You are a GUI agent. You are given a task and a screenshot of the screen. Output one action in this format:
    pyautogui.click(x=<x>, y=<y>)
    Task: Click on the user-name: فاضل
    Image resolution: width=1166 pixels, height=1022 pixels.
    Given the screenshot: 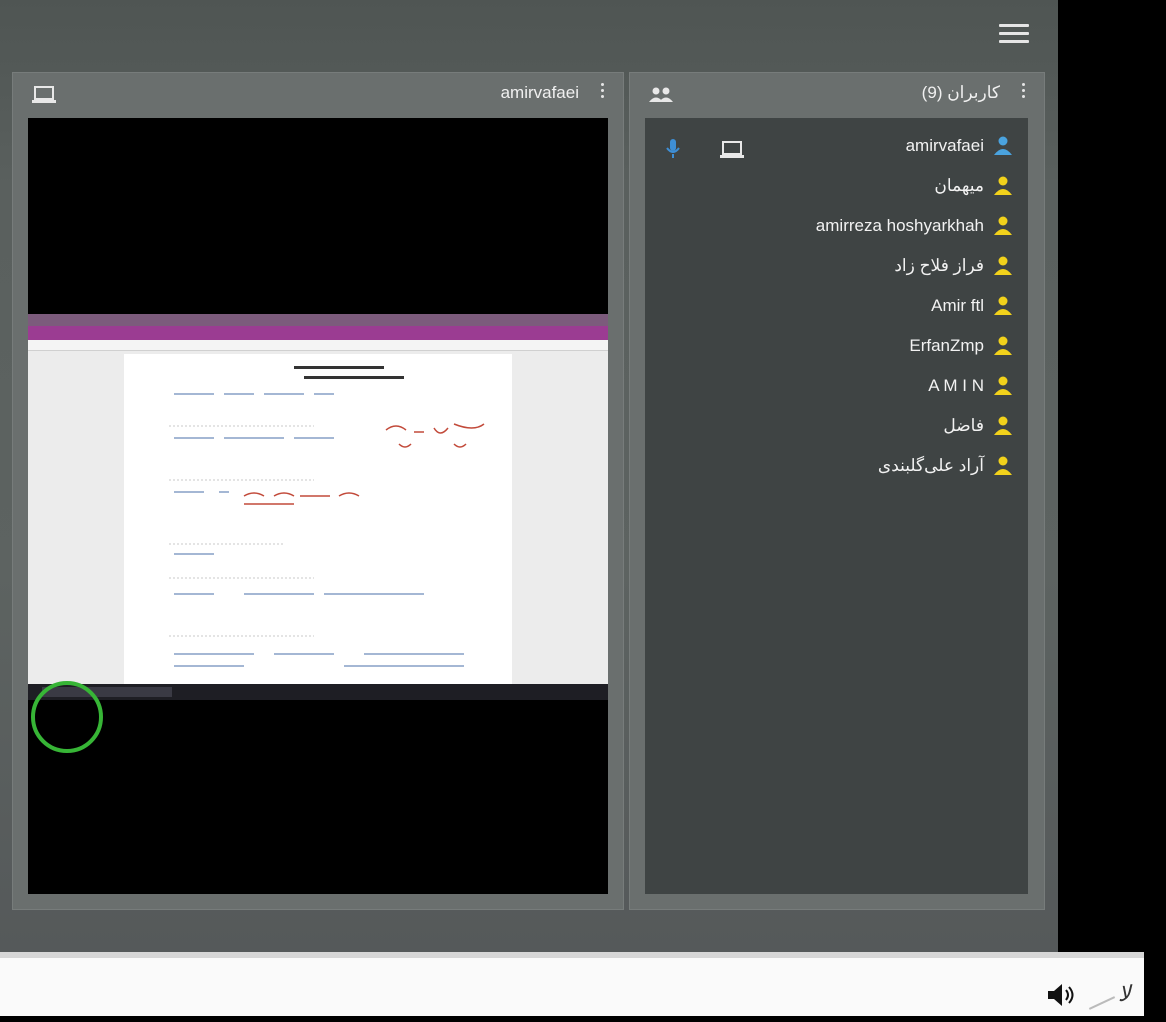 What is the action you would take?
    pyautogui.click(x=963, y=425)
    